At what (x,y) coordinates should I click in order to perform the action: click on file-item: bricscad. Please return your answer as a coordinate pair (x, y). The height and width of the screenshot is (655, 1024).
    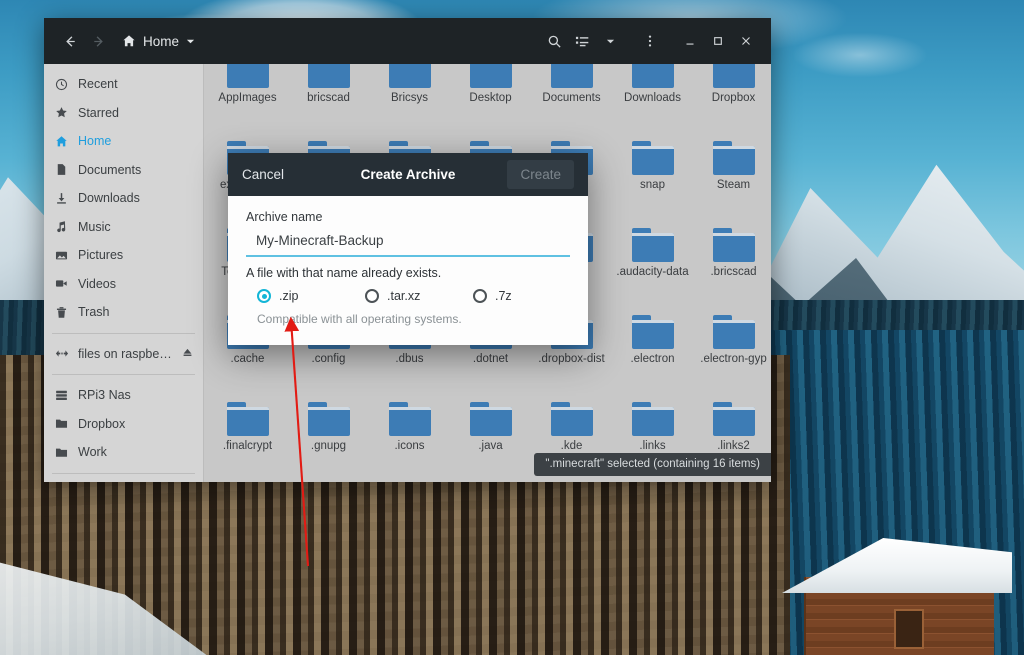
    Looking at the image, I should click on (328, 99).